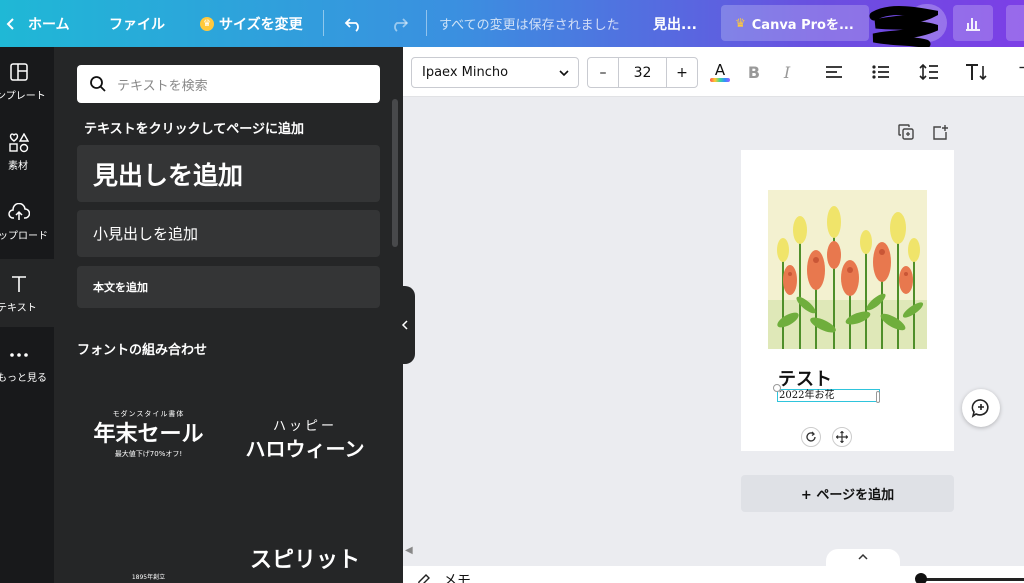  I want to click on combo-top-text: ハッピー, so click(304, 426).